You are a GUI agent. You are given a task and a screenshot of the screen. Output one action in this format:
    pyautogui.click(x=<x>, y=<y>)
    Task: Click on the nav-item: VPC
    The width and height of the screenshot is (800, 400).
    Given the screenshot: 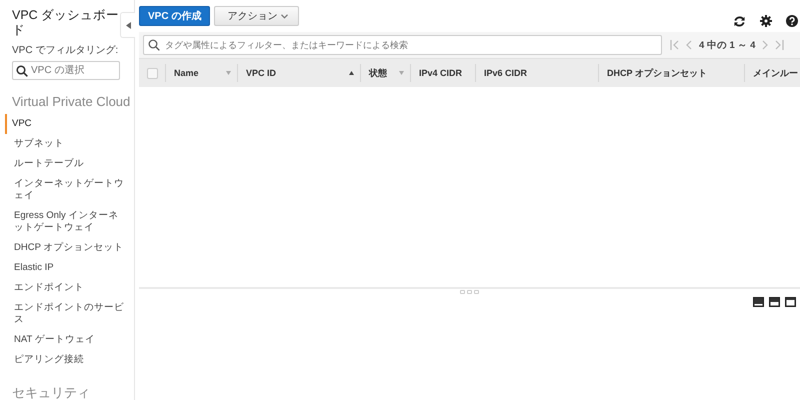 What is the action you would take?
    pyautogui.click(x=64, y=124)
    